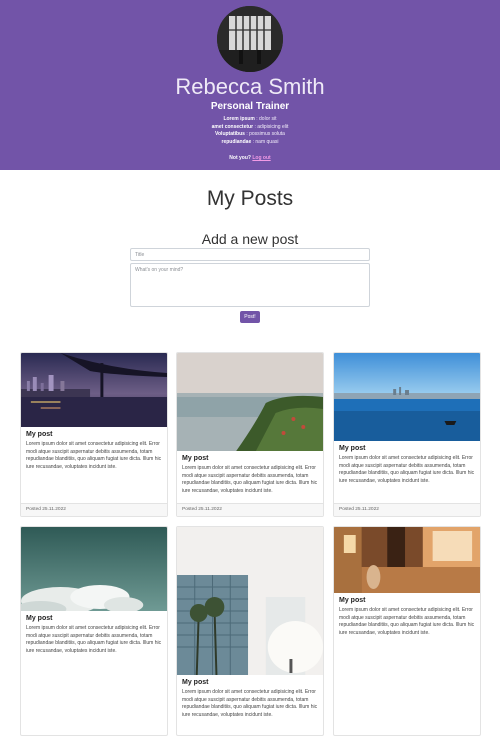  What do you see at coordinates (240, 158) in the screenshot?
I see `not-you-text: Not you?` at bounding box center [240, 158].